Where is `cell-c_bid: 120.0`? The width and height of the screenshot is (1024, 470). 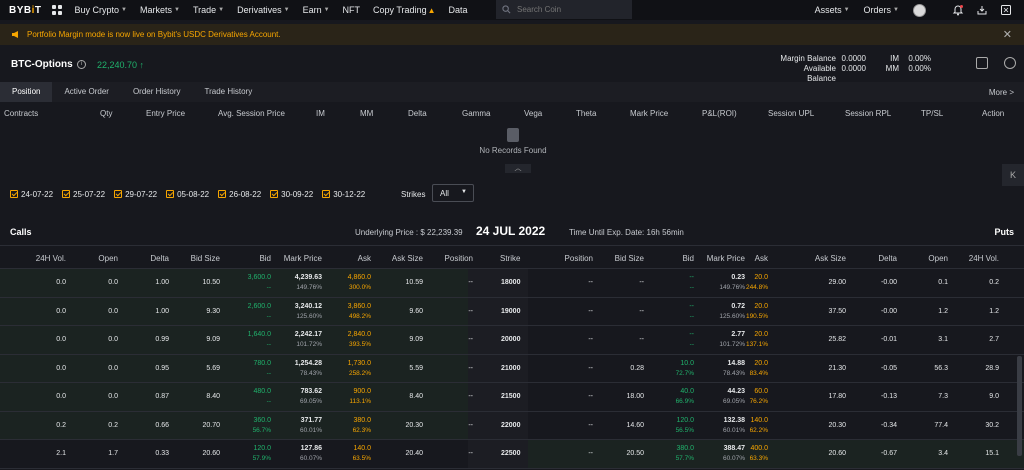 cell-c_bid: 120.0 is located at coordinates (262, 448).